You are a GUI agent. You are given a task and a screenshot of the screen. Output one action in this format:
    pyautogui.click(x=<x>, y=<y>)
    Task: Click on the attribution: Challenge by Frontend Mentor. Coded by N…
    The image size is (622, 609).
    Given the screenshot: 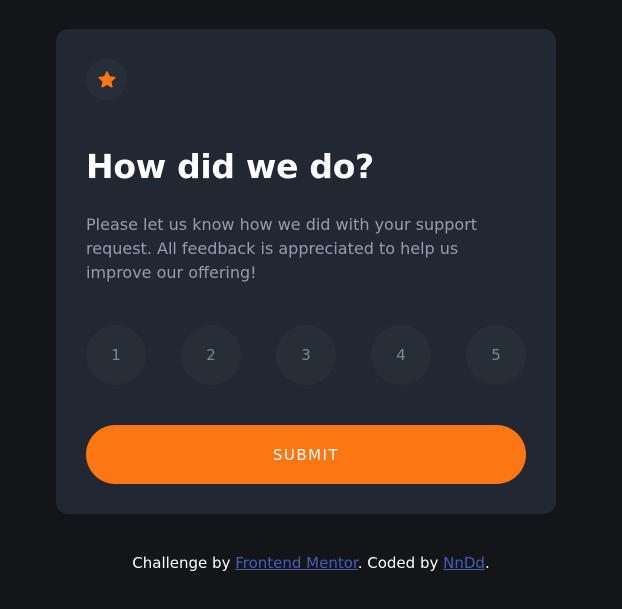 What is the action you would take?
    pyautogui.click(x=311, y=563)
    